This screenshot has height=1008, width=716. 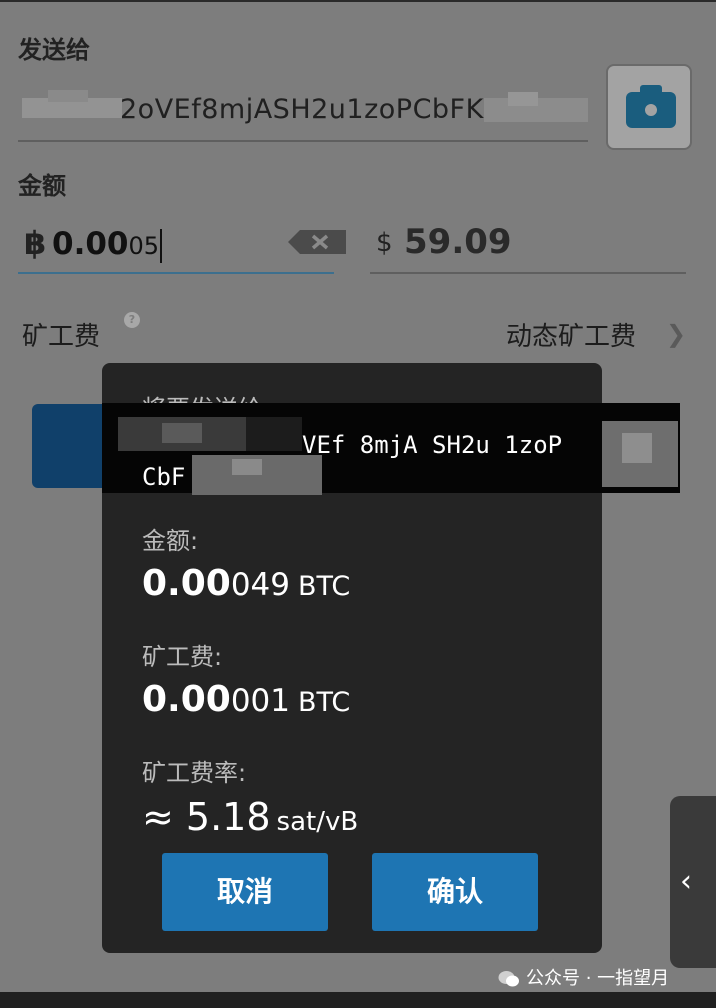 I want to click on usd-symbol: $, so click(x=384, y=243).